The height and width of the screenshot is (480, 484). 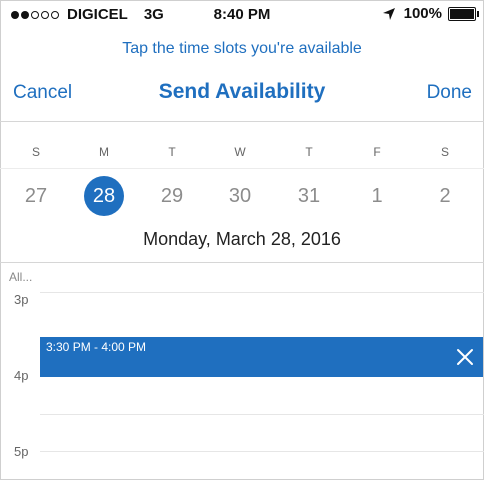 I want to click on selected-time-slot: 3:30 PM - 4:00 PM, so click(x=261, y=357).